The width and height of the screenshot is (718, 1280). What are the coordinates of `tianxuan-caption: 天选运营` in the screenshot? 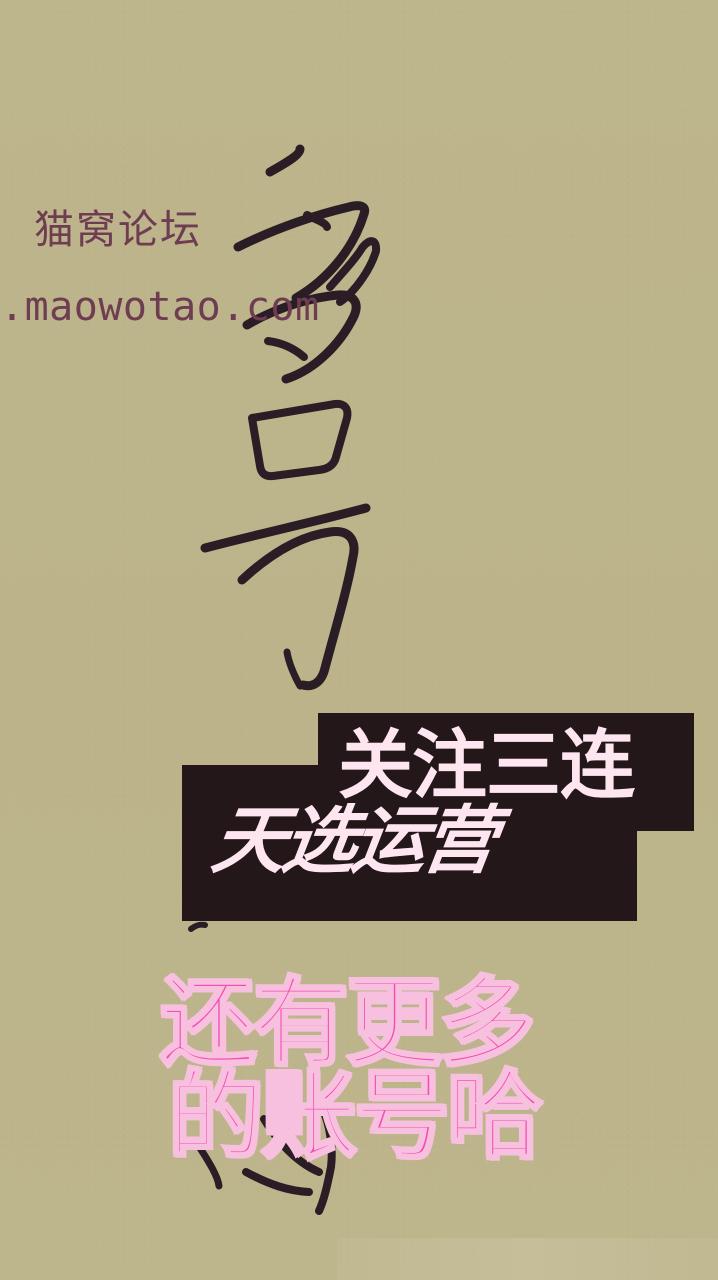 It's located at (353, 841).